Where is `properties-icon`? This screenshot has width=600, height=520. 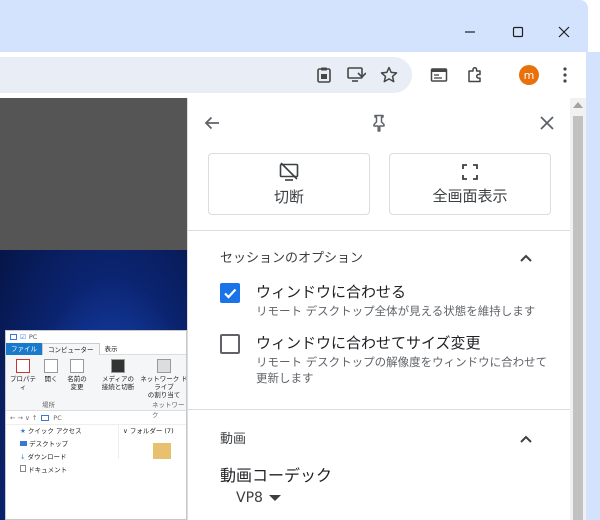
properties-icon is located at coordinates (23, 366).